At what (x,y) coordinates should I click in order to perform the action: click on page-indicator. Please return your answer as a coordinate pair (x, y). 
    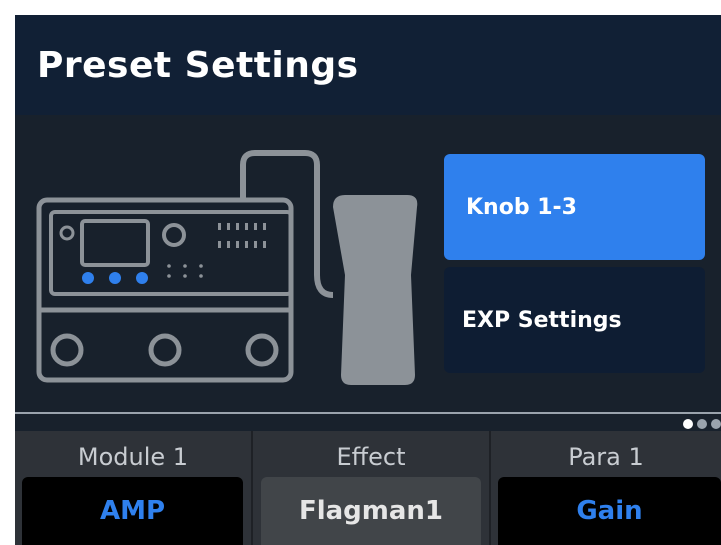
    Looking at the image, I should click on (702, 424).